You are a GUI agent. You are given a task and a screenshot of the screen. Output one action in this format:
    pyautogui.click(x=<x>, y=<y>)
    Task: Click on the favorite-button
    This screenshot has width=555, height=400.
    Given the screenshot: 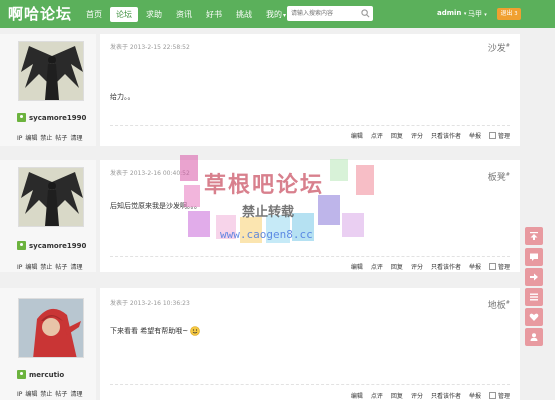 What is the action you would take?
    pyautogui.click(x=534, y=317)
    